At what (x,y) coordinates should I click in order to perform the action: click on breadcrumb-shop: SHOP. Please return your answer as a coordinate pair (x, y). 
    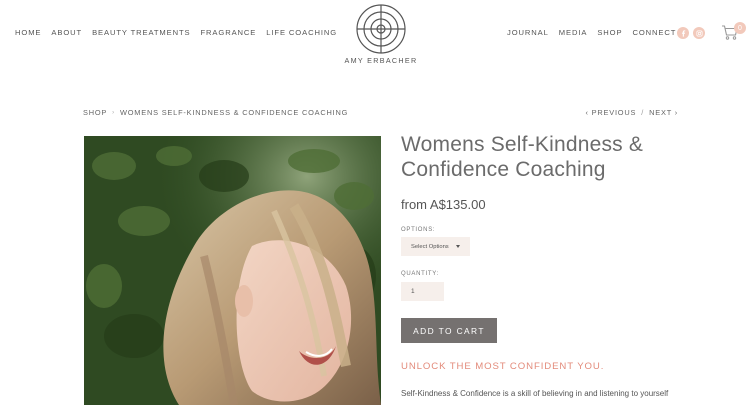
    Looking at the image, I should click on (95, 112).